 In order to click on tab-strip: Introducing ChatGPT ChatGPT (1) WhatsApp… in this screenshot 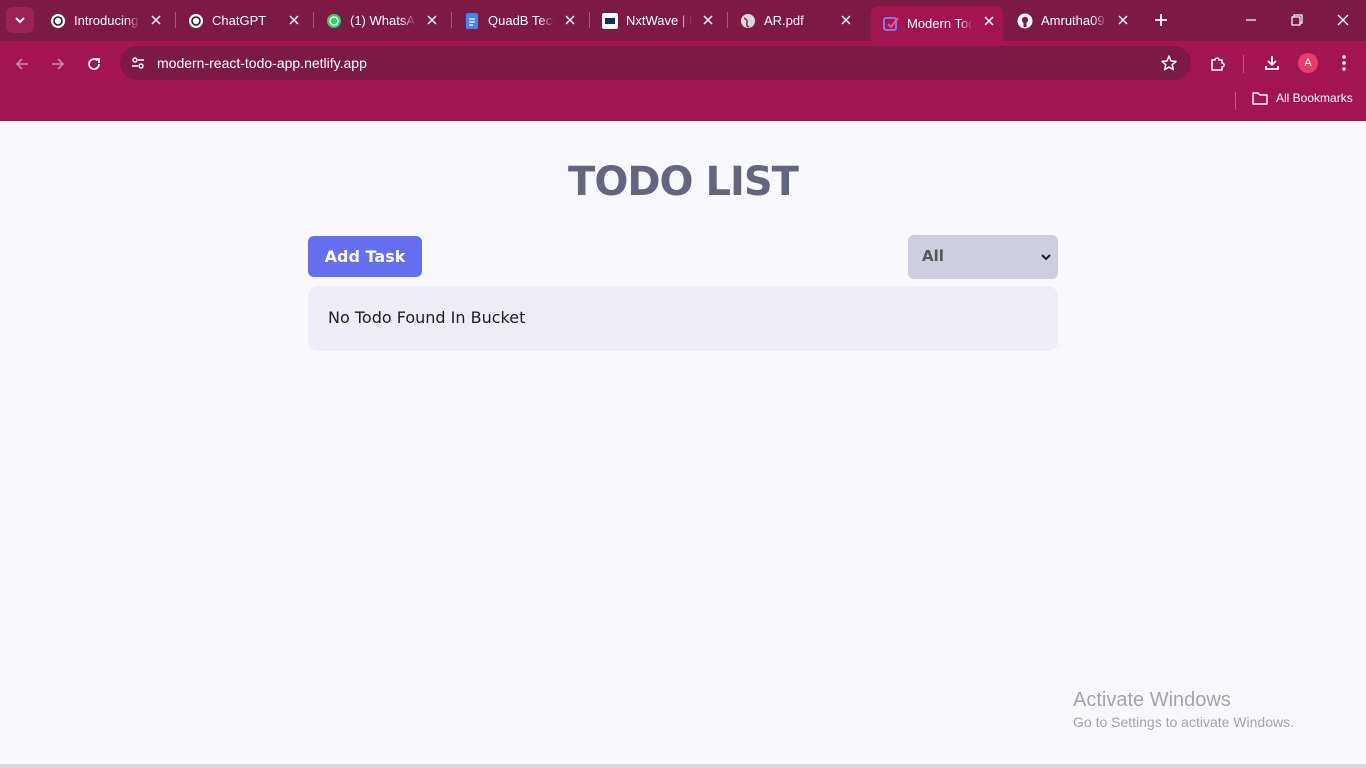, I will do `click(683, 20)`.